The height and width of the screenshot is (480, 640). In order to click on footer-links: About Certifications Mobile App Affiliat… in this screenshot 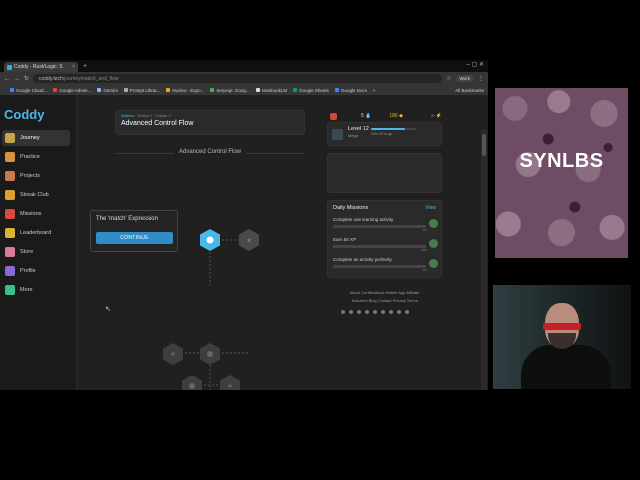, I will do `click(384, 297)`.